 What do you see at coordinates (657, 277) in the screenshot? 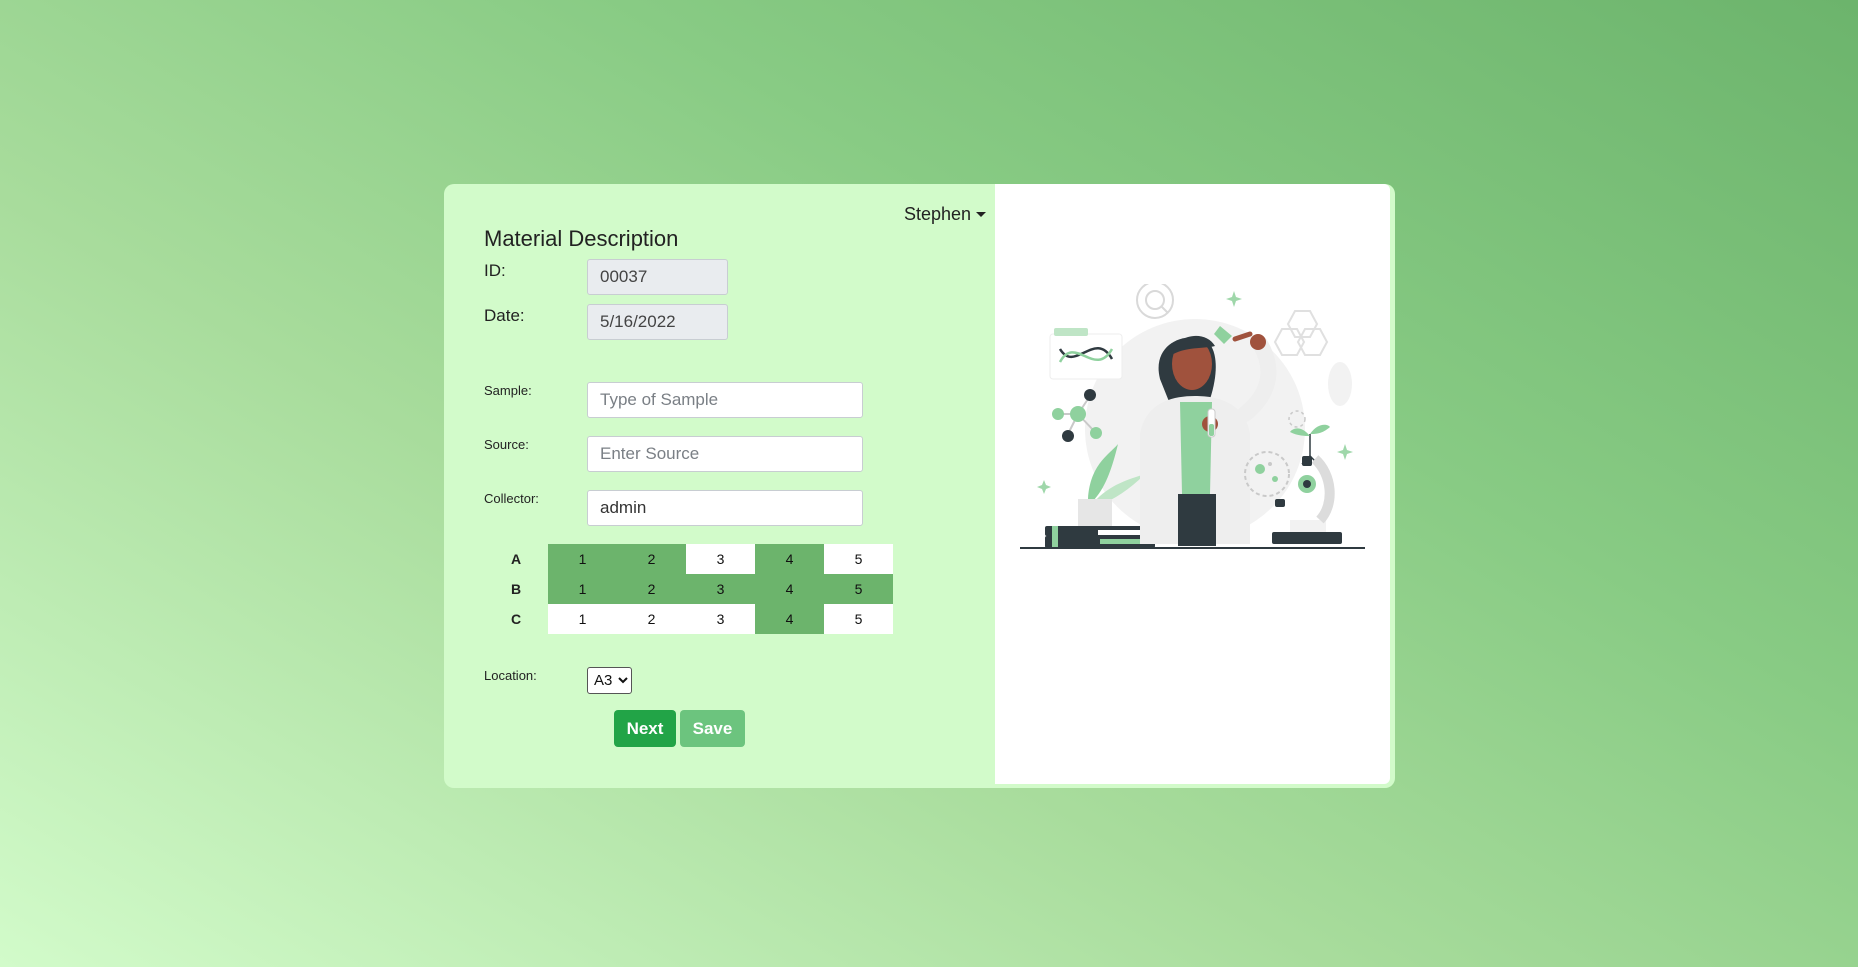
I see `id-field` at bounding box center [657, 277].